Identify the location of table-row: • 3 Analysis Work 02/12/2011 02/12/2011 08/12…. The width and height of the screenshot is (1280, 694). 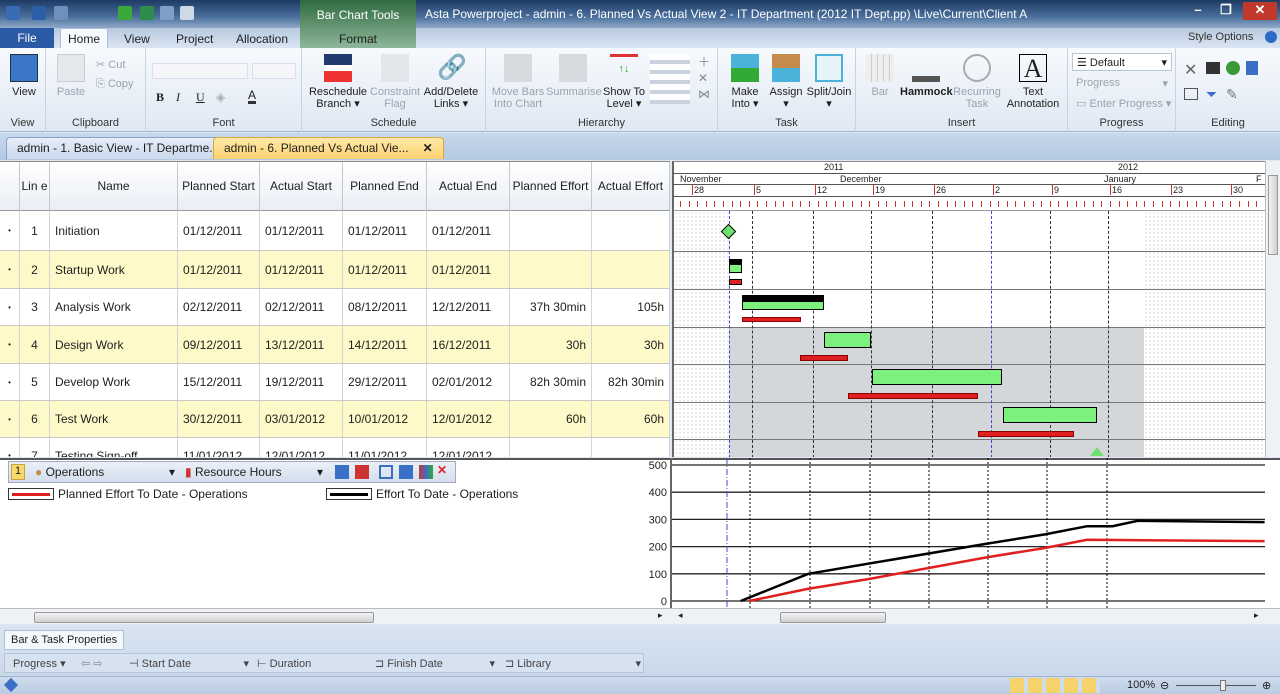
(335, 307).